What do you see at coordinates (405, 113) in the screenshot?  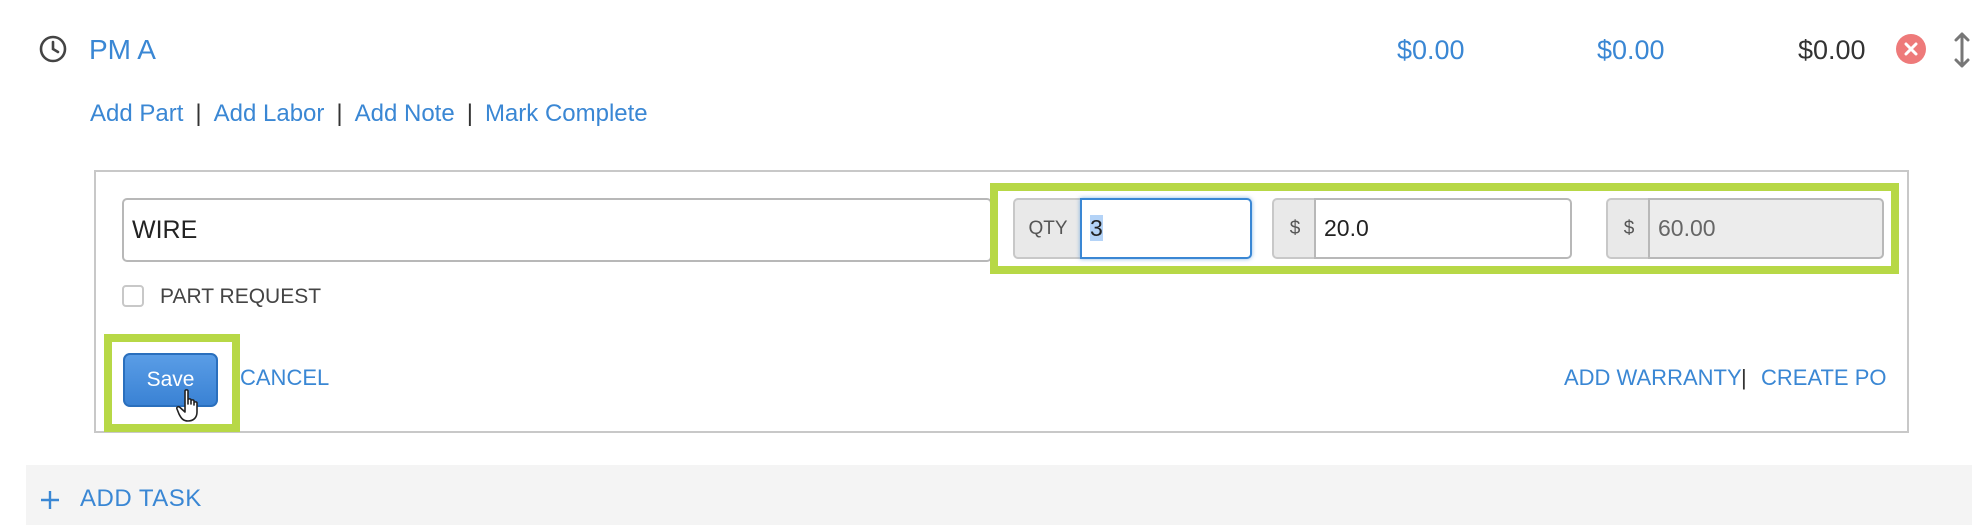 I see `add-note-link: Add Note` at bounding box center [405, 113].